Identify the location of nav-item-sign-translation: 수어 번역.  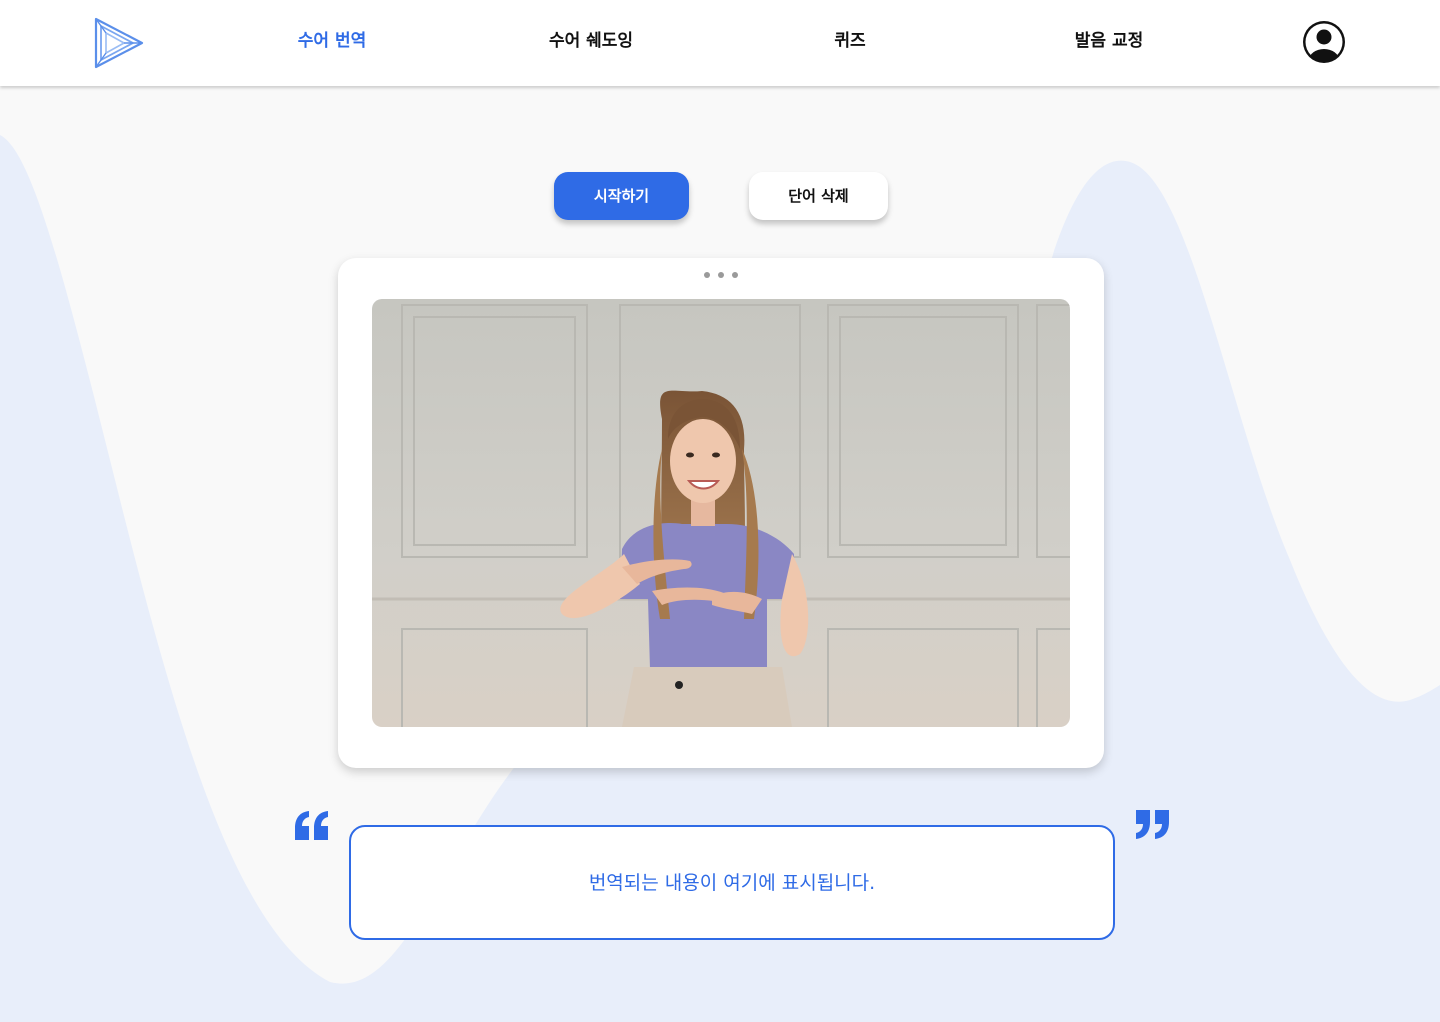
(332, 41).